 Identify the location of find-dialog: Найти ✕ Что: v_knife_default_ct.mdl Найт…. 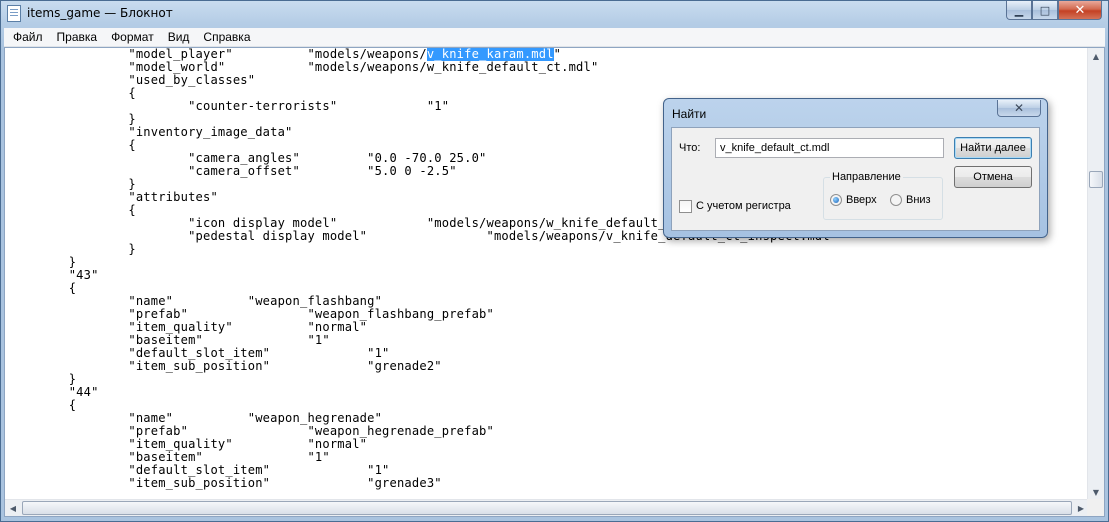
(855, 168).